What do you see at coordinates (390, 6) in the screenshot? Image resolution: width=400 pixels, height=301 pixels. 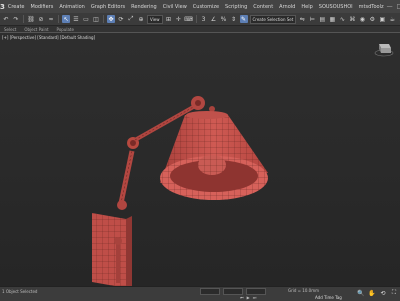 I see `minimize-icon: —` at bounding box center [390, 6].